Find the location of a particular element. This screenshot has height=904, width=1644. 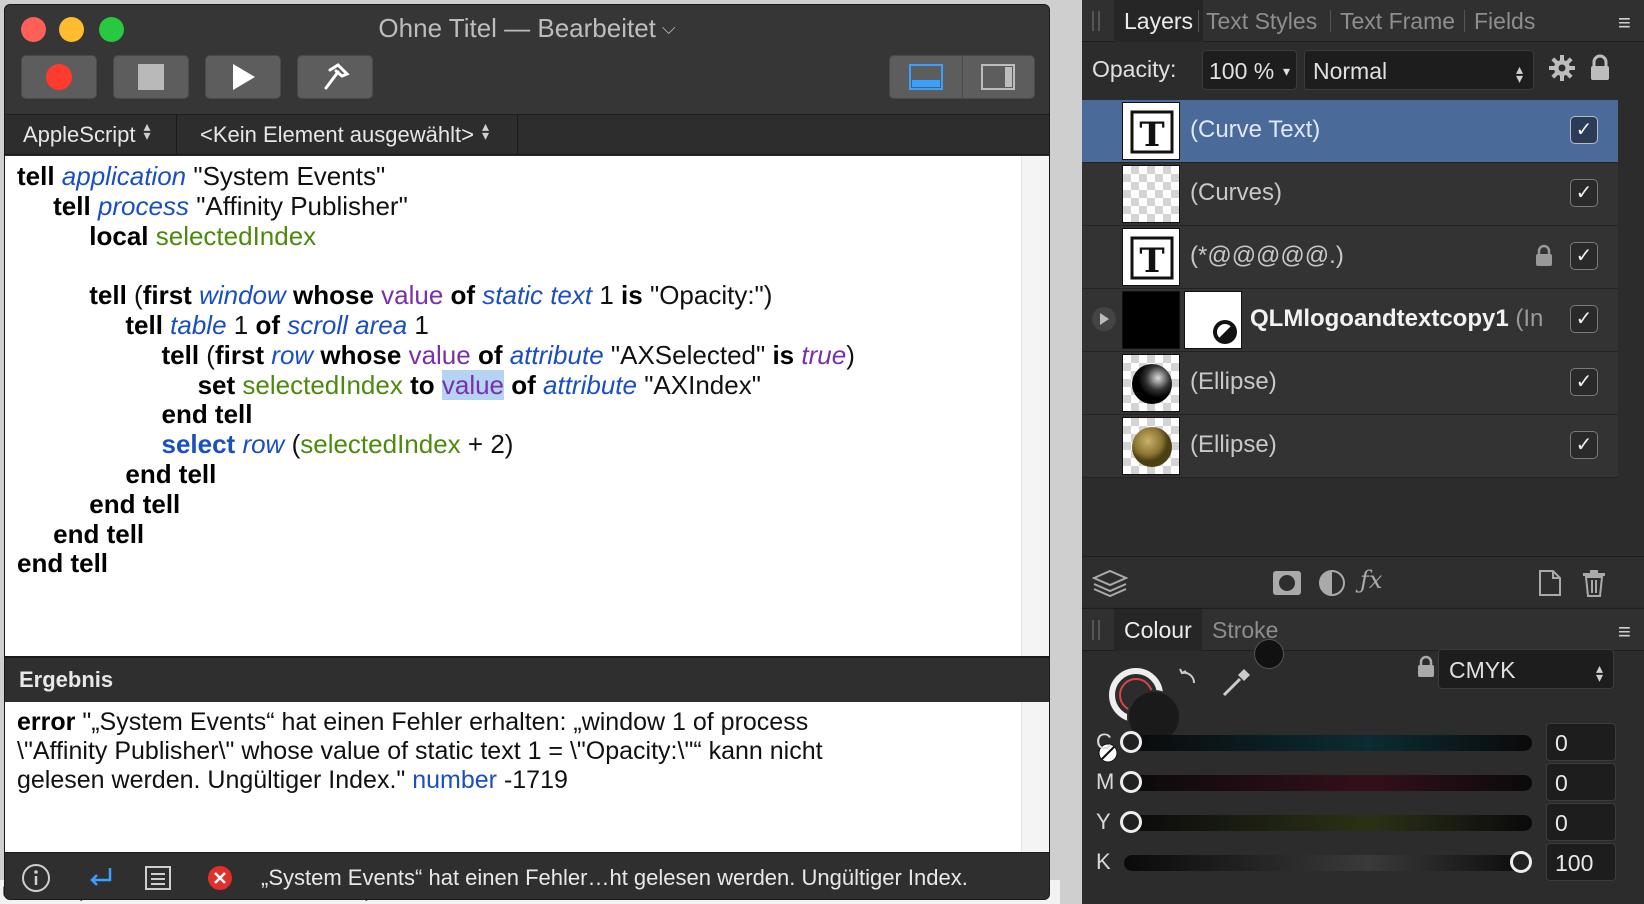

tab-layers: Layers is located at coordinates (1159, 21).